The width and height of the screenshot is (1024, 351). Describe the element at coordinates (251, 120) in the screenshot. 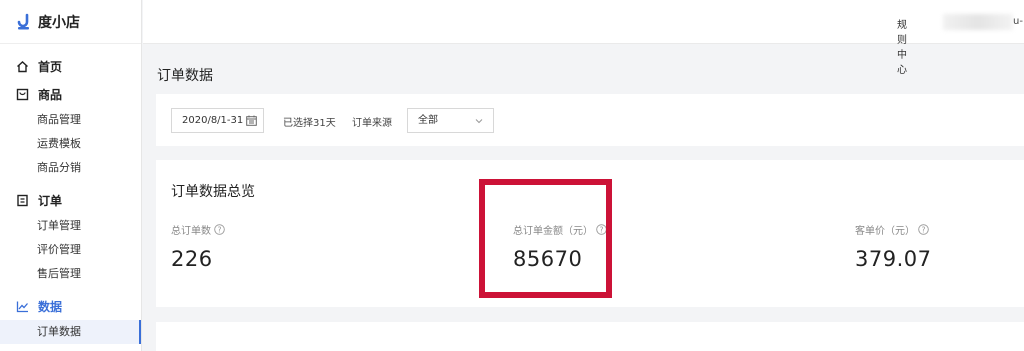

I see `calendar-icon` at that location.